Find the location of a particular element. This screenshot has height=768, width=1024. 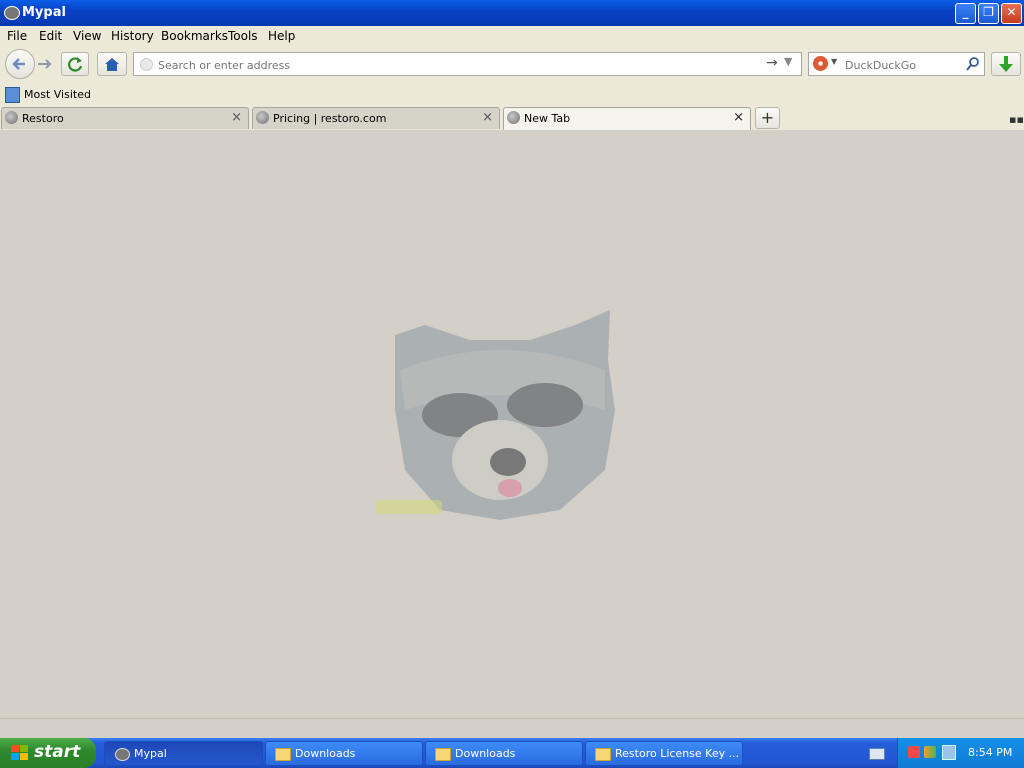

close-button: ✕ is located at coordinates (1011, 13).